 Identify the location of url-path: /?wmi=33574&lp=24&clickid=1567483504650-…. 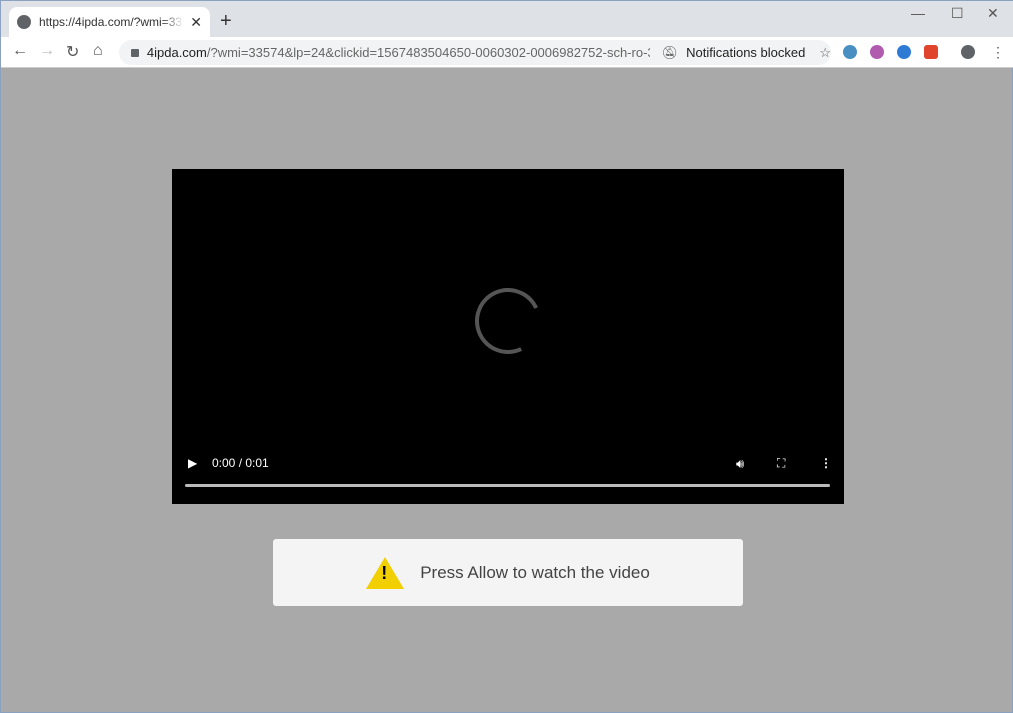
(428, 52).